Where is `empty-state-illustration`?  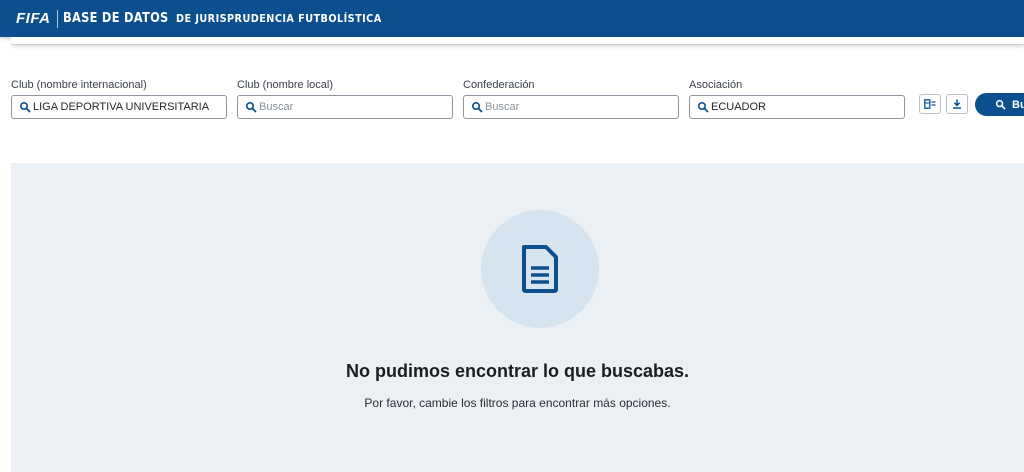
empty-state-illustration is located at coordinates (540, 269).